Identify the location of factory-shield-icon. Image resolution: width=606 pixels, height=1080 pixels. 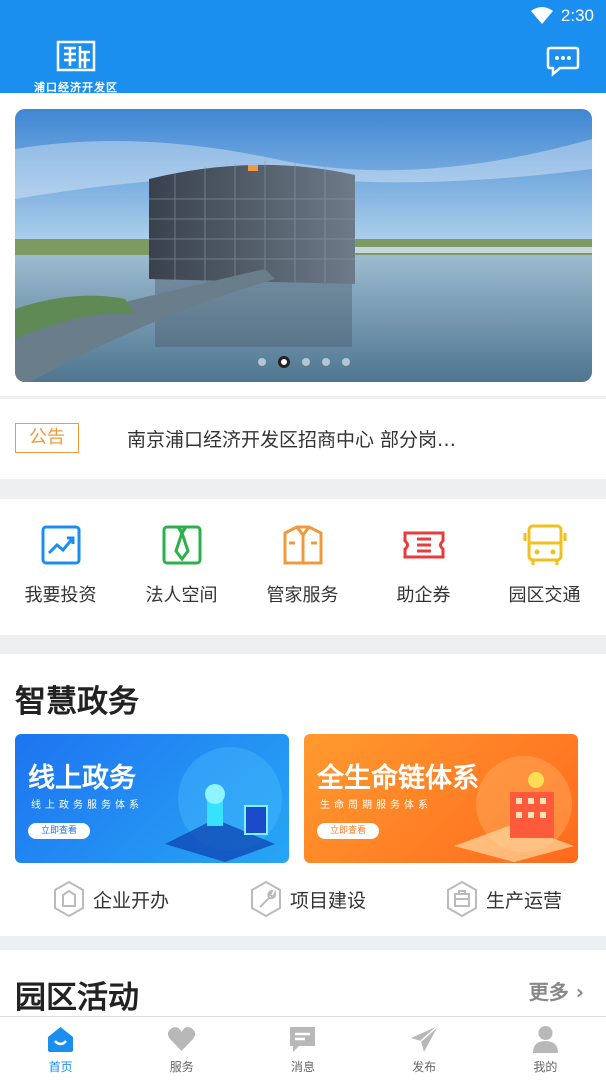
(462, 899).